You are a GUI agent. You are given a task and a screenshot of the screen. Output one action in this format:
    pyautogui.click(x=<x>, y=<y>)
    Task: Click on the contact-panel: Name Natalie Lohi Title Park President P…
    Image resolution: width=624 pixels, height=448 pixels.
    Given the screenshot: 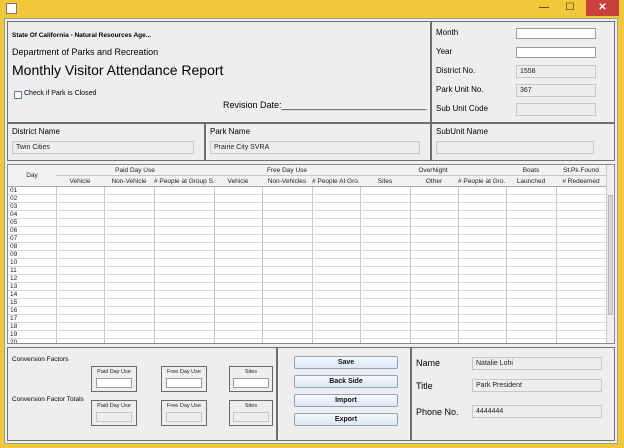 What is the action you would take?
    pyautogui.click(x=513, y=394)
    